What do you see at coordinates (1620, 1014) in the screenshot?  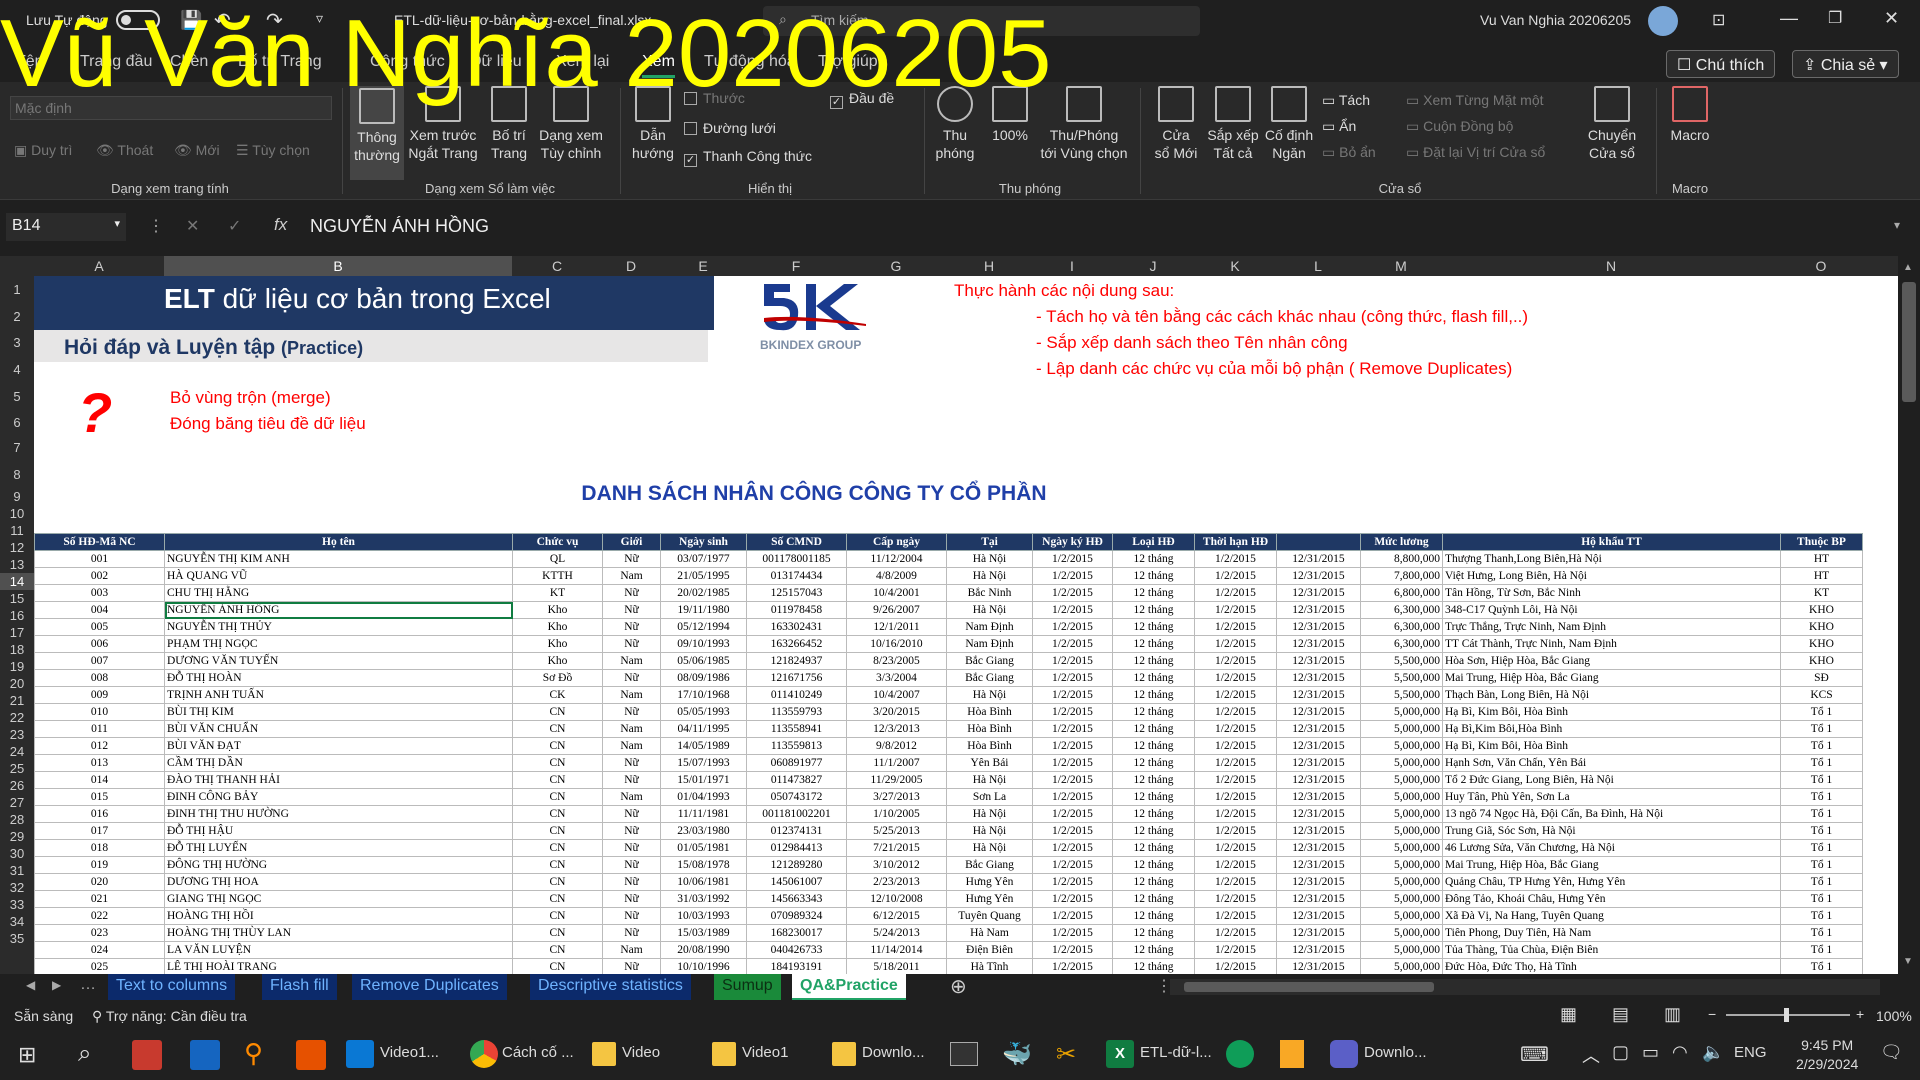 I see `page-layout-icon-status: ▤` at bounding box center [1620, 1014].